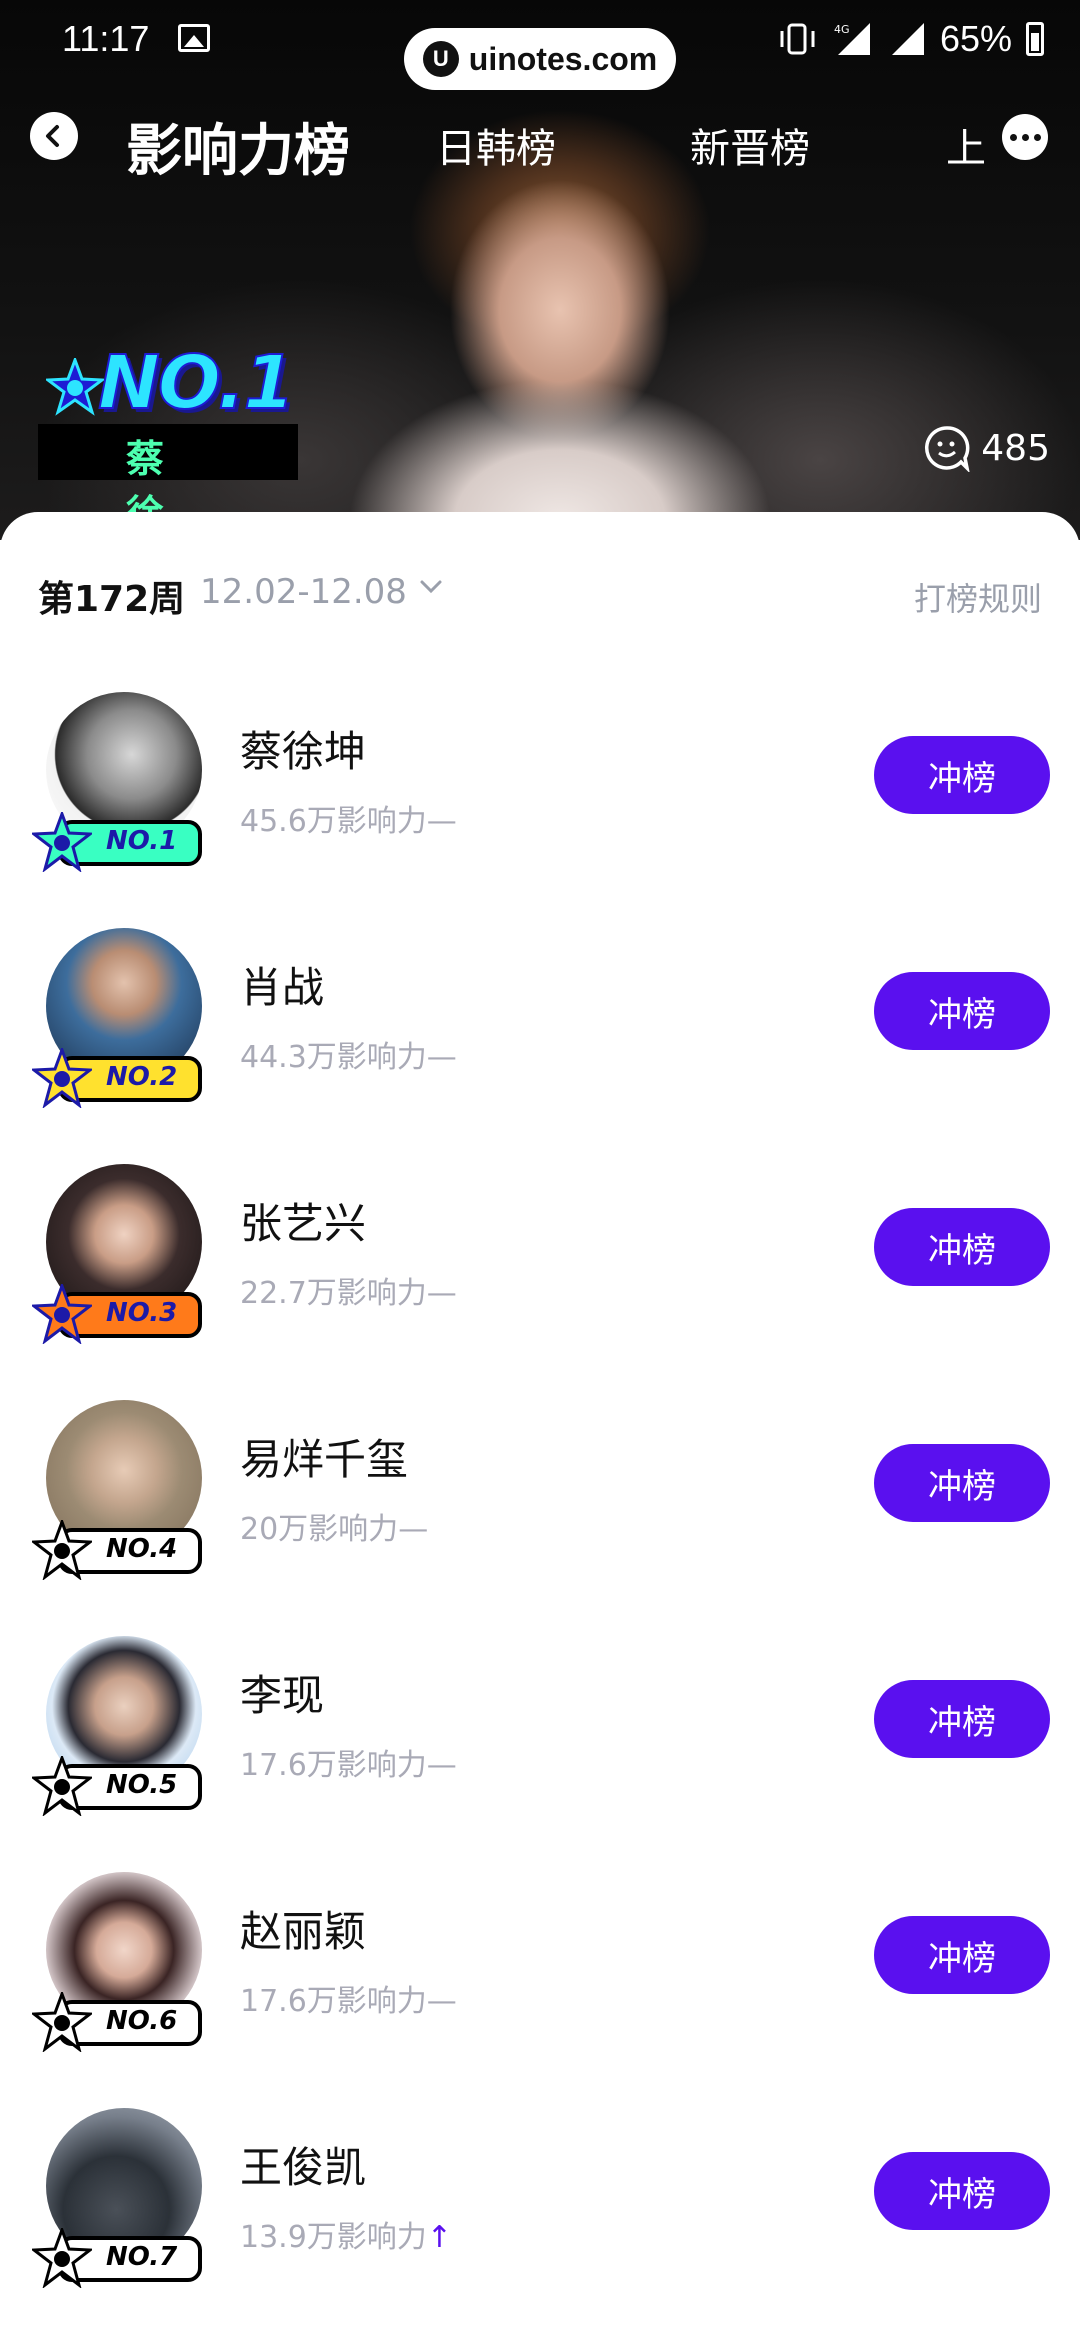  Describe the element at coordinates (319, 1529) in the screenshot. I see `influence-score-value: 20万影响力` at that location.